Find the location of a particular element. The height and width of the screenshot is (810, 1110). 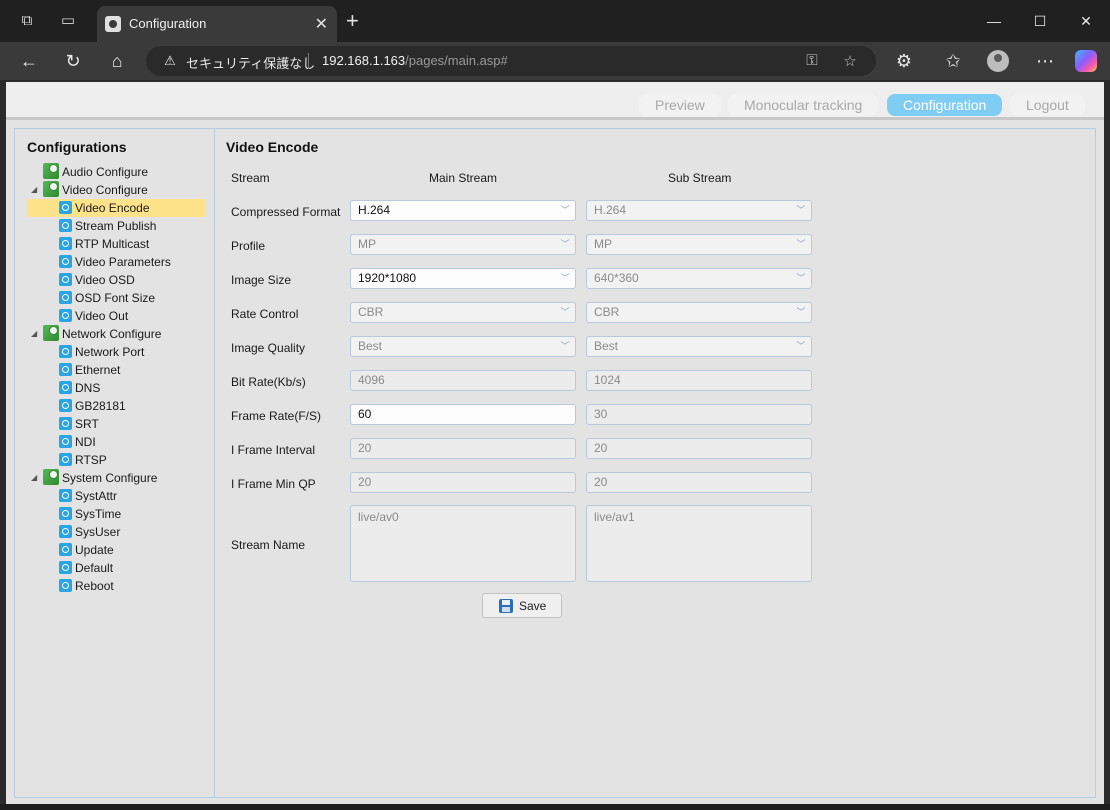

nav-preview: Preview is located at coordinates (680, 105).